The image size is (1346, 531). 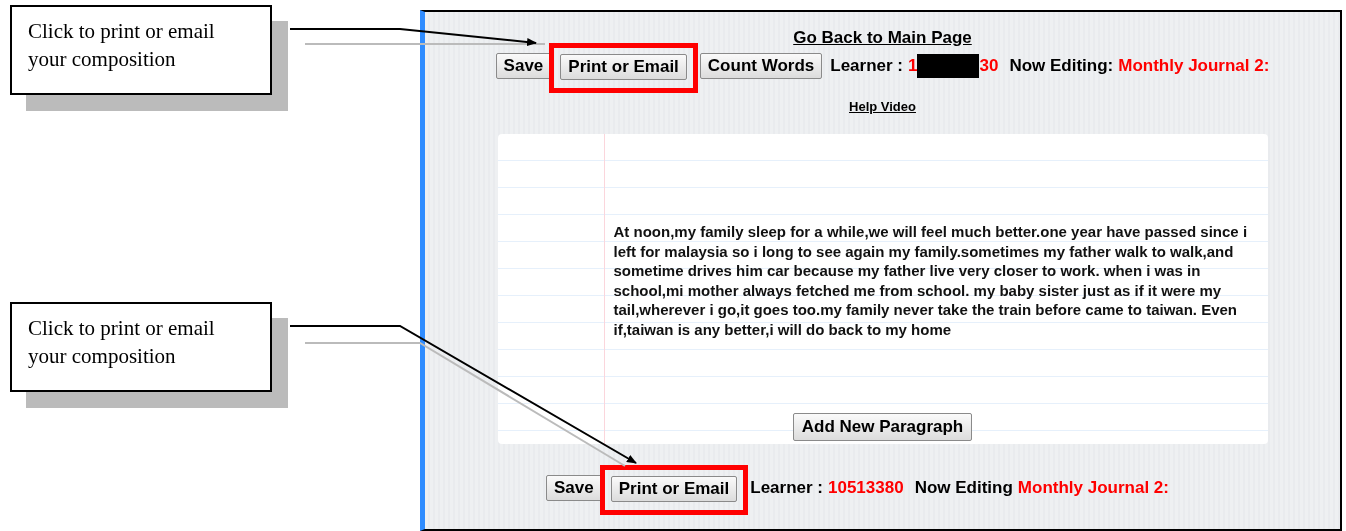 I want to click on composition-text: At noon,my family sleep for a while,we will feel much better.one year have passed since i left for malaysia so i long to see again my family.sometimes my father walk to walk,and sometime drives him car because my father live very closer to work. when i was in school,mi mother always fetched me from school. my baby sister just as if it were my tail,wherever i go,it goes too.my family never take the train before came to taiwan. Even if,taiwan is any better,i will do back to my home, so click(x=931, y=281).